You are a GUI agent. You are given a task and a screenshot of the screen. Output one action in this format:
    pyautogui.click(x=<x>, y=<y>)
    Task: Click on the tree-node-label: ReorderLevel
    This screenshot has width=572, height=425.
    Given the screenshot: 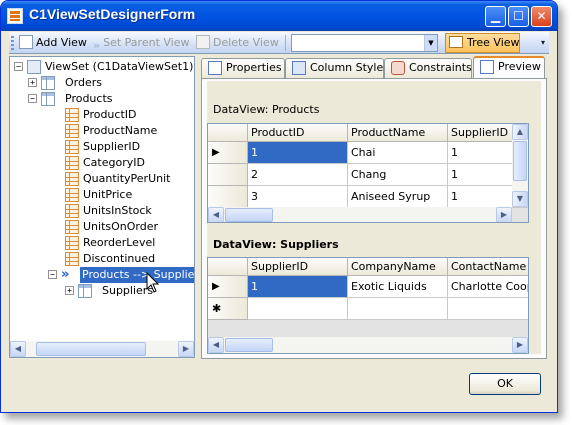 What is the action you would take?
    pyautogui.click(x=119, y=242)
    